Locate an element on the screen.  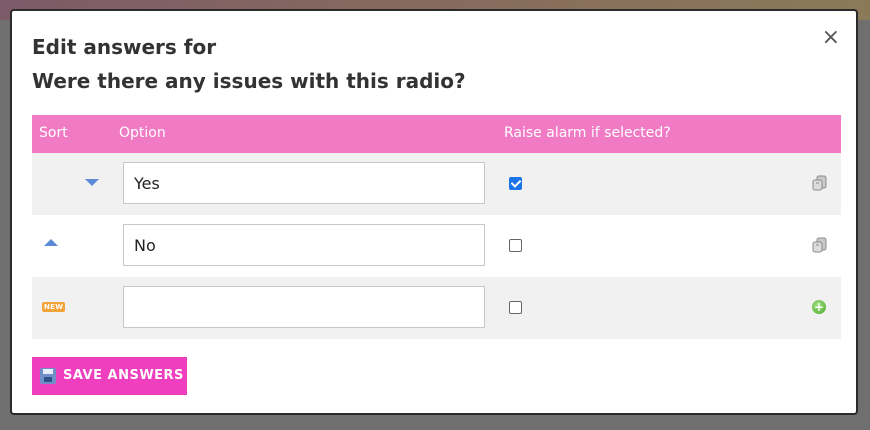
close-icon: × is located at coordinates (831, 38).